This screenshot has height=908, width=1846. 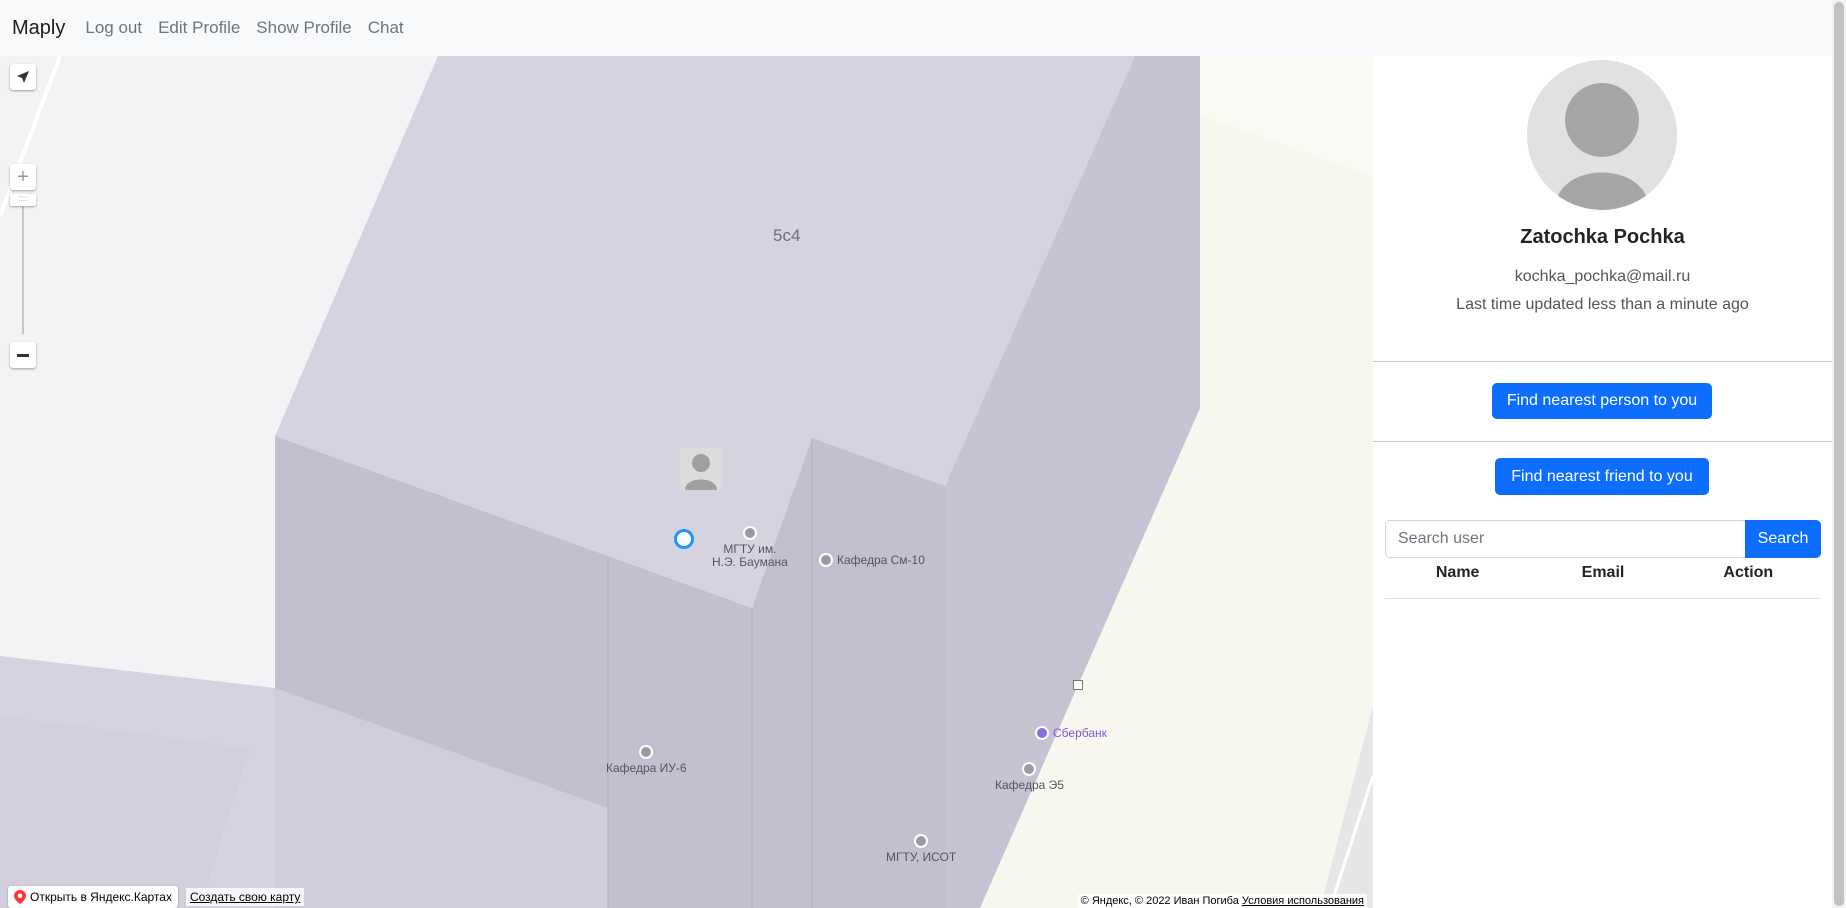 What do you see at coordinates (386, 28) in the screenshot?
I see `nav-chat: Chat` at bounding box center [386, 28].